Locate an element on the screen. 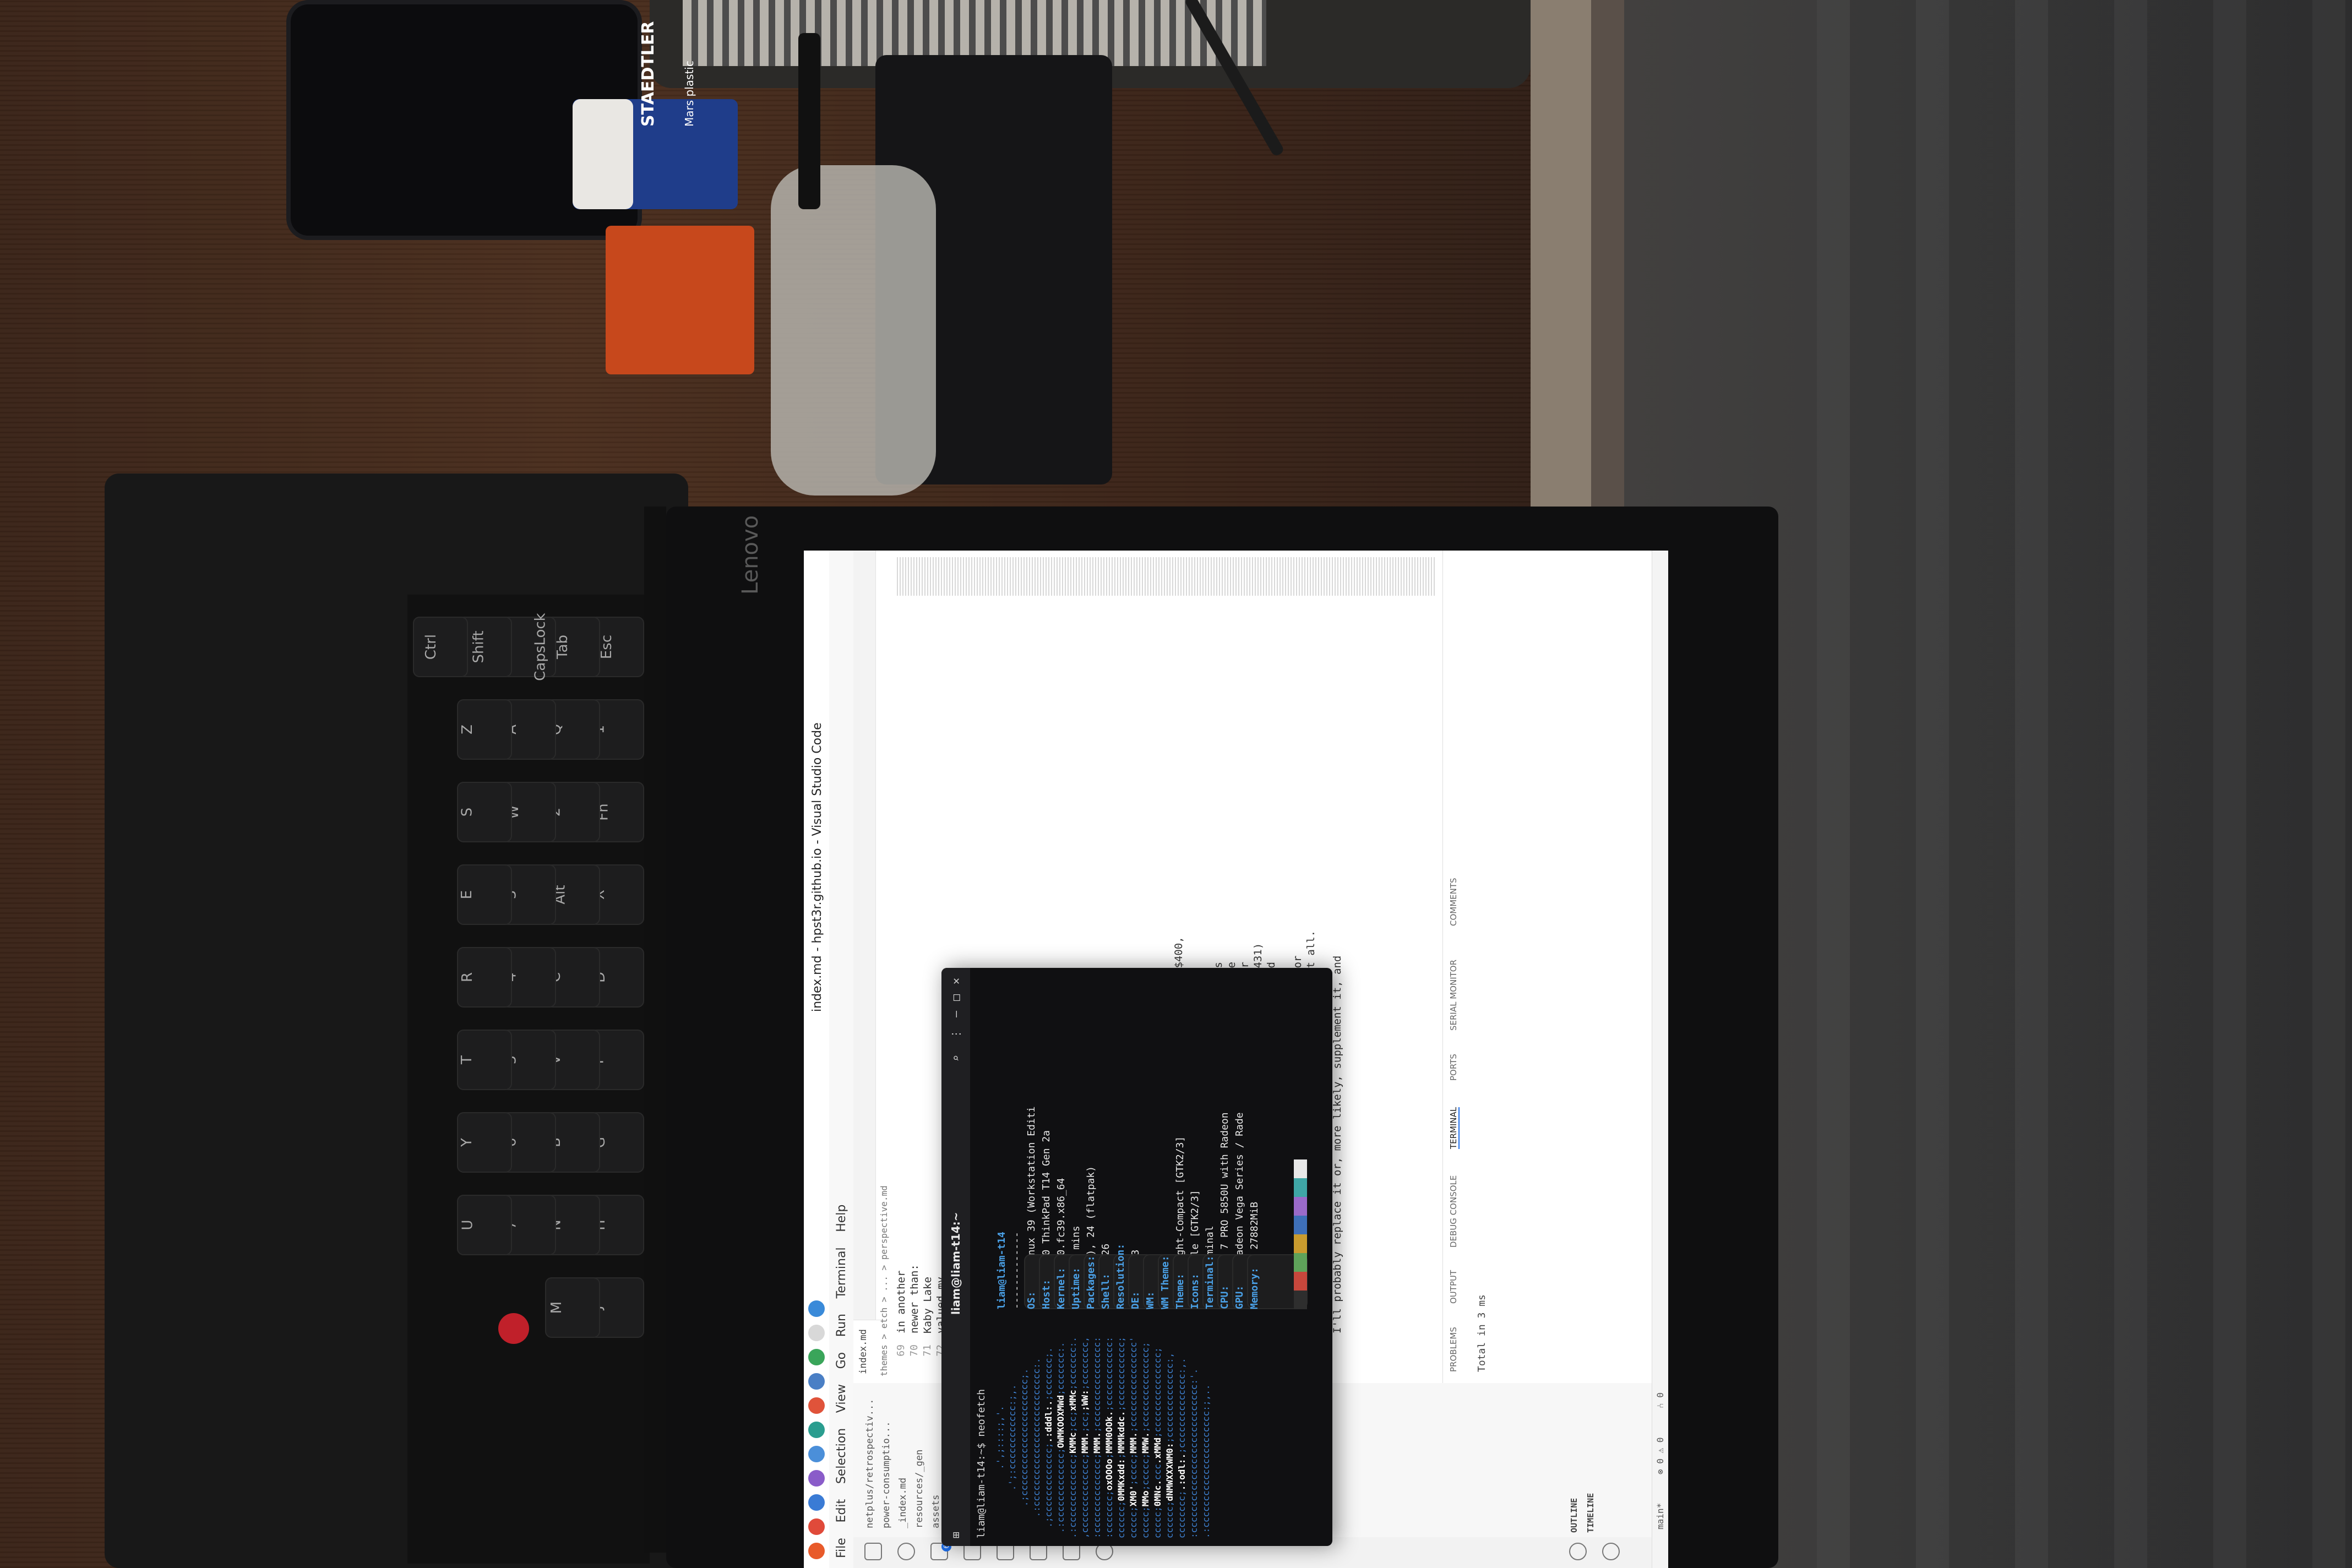 The height and width of the screenshot is (1568, 2352). neofetch-row: Resolution: 1920x1080 is located at coordinates (1143, 1141).